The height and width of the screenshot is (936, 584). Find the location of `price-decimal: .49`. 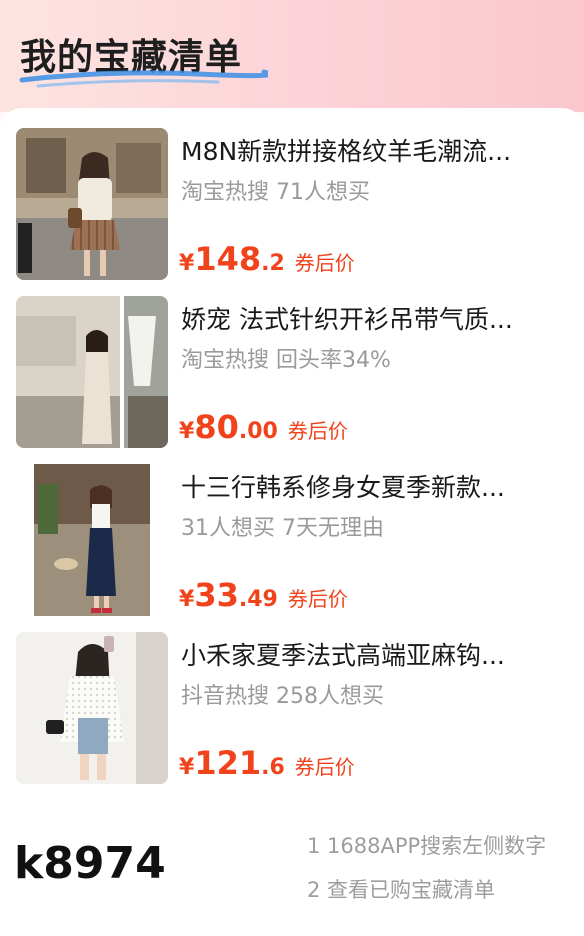

price-decimal: .49 is located at coordinates (258, 599).